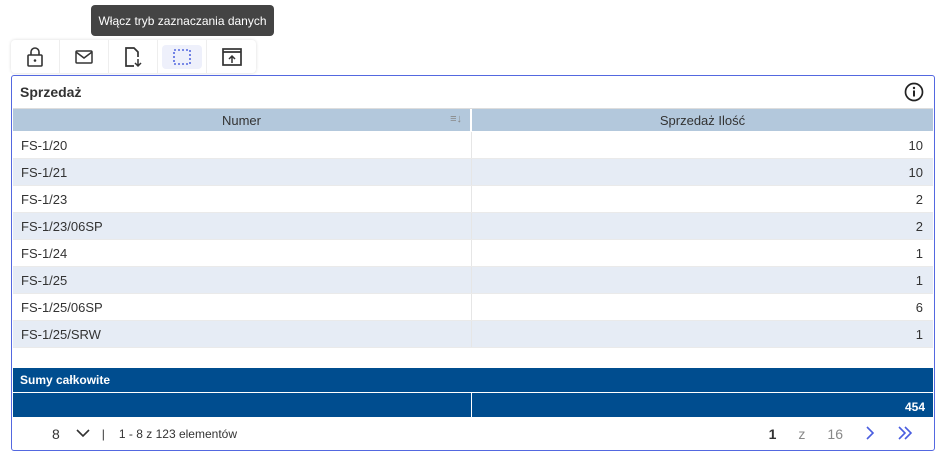 The height and width of the screenshot is (462, 945). I want to click on download-button, so click(133, 56).